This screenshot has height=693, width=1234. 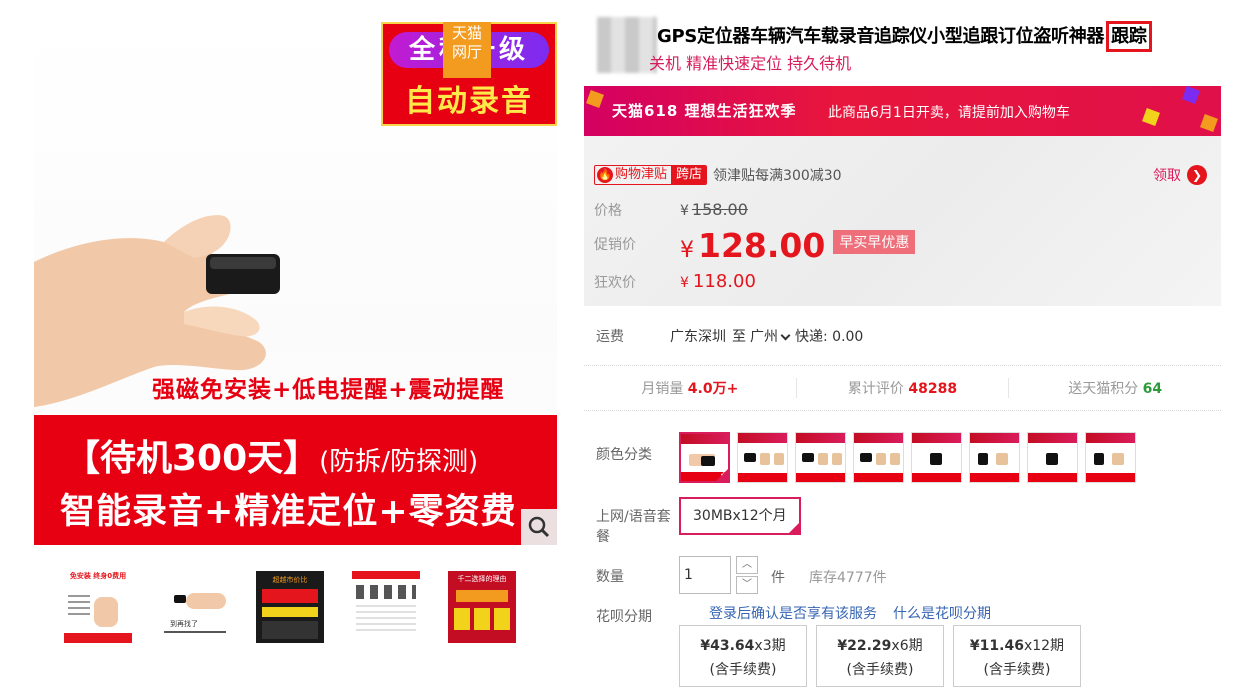 I want to click on stock-count: 库存4777件, so click(x=848, y=578).